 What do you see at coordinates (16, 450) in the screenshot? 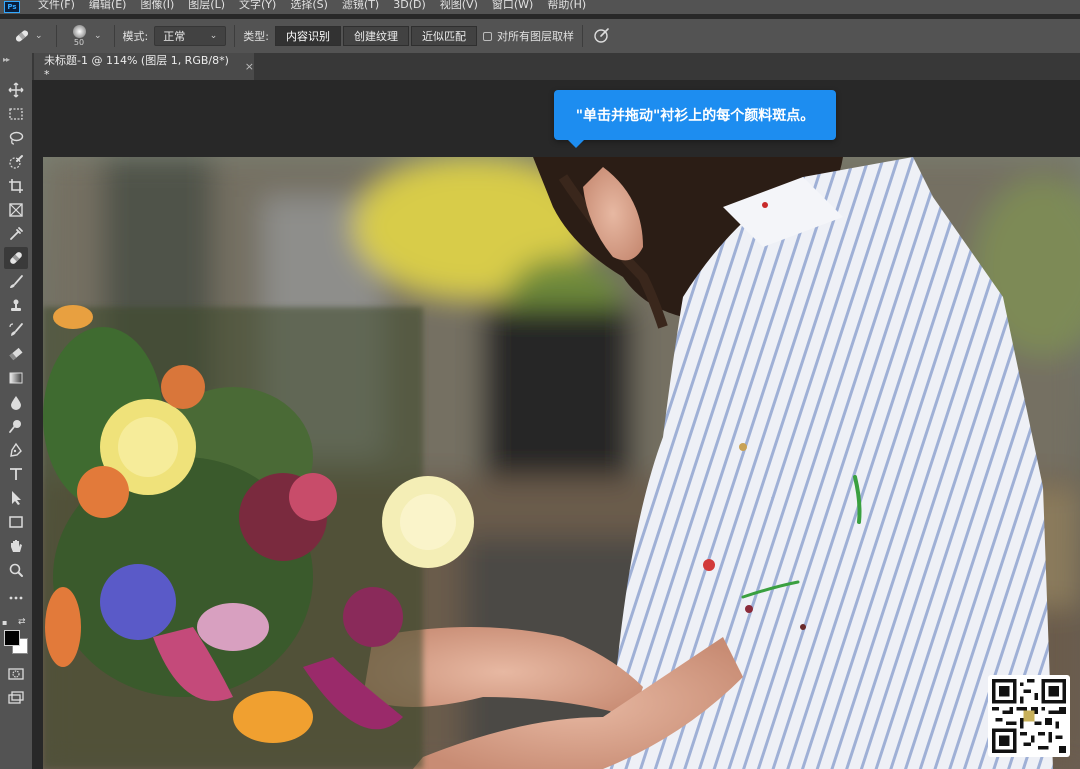
I see `pen-icon` at bounding box center [16, 450].